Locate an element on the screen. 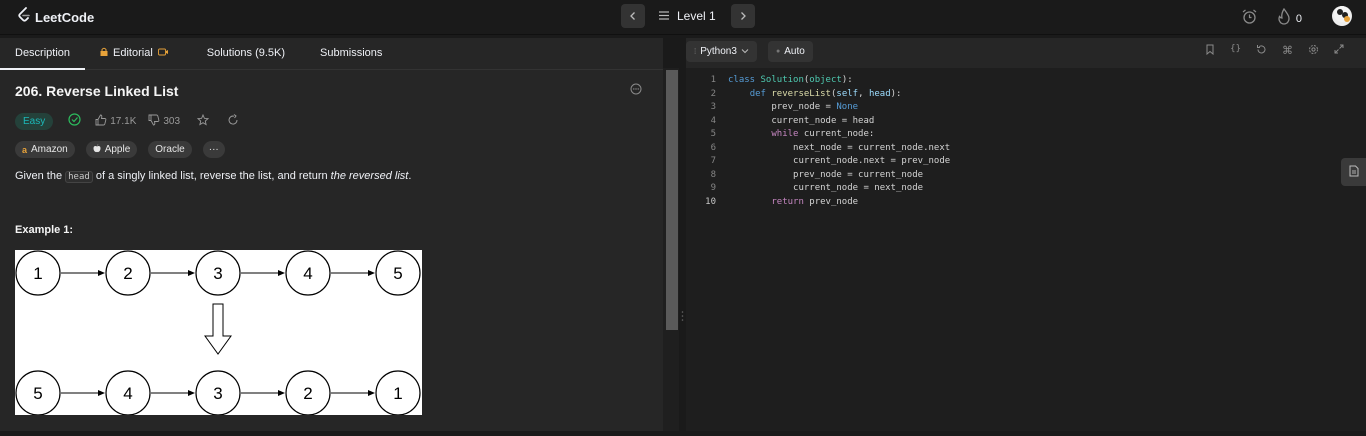 The width and height of the screenshot is (1366, 436). tab-editorial: Editorial is located at coordinates (134, 53).